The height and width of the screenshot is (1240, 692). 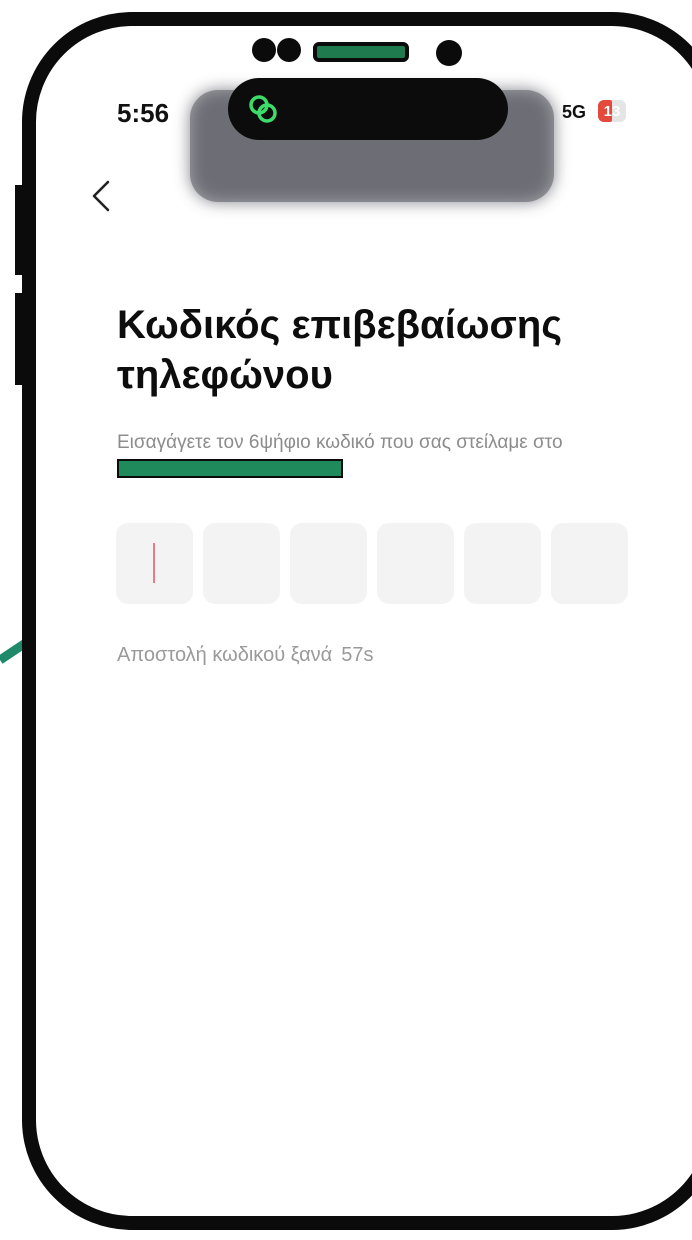 What do you see at coordinates (263, 109) in the screenshot?
I see `link-rings-icon` at bounding box center [263, 109].